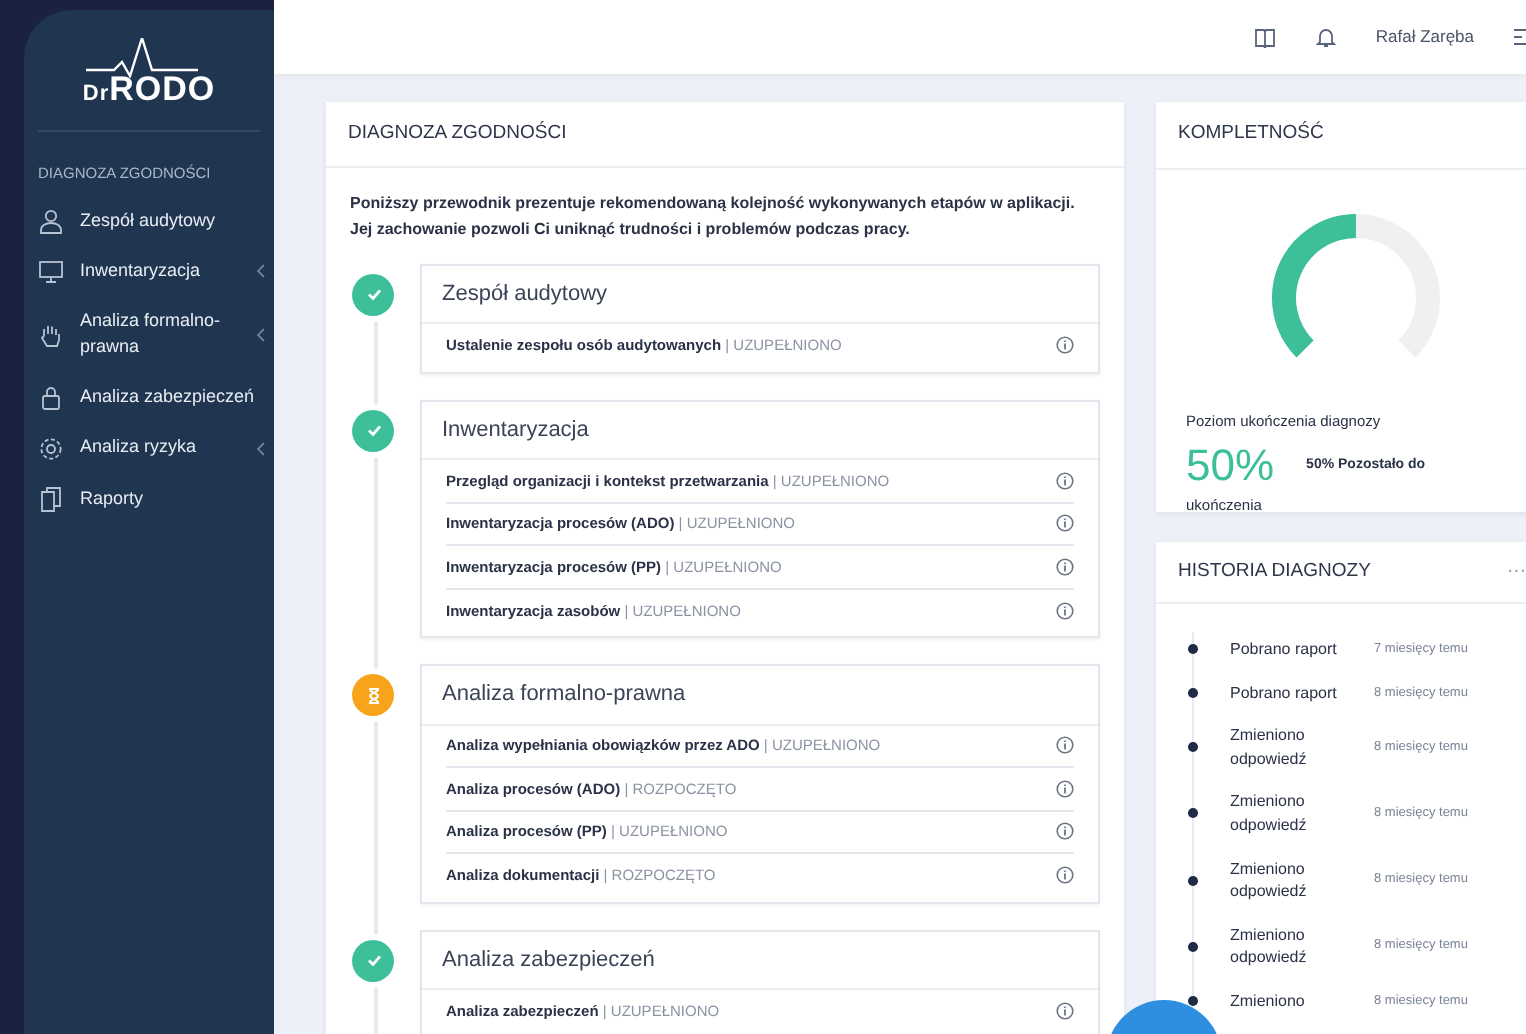 This screenshot has height=1034, width=1526. I want to click on card-title: DIAGNOZA ZGODNOŚCI, so click(457, 133).